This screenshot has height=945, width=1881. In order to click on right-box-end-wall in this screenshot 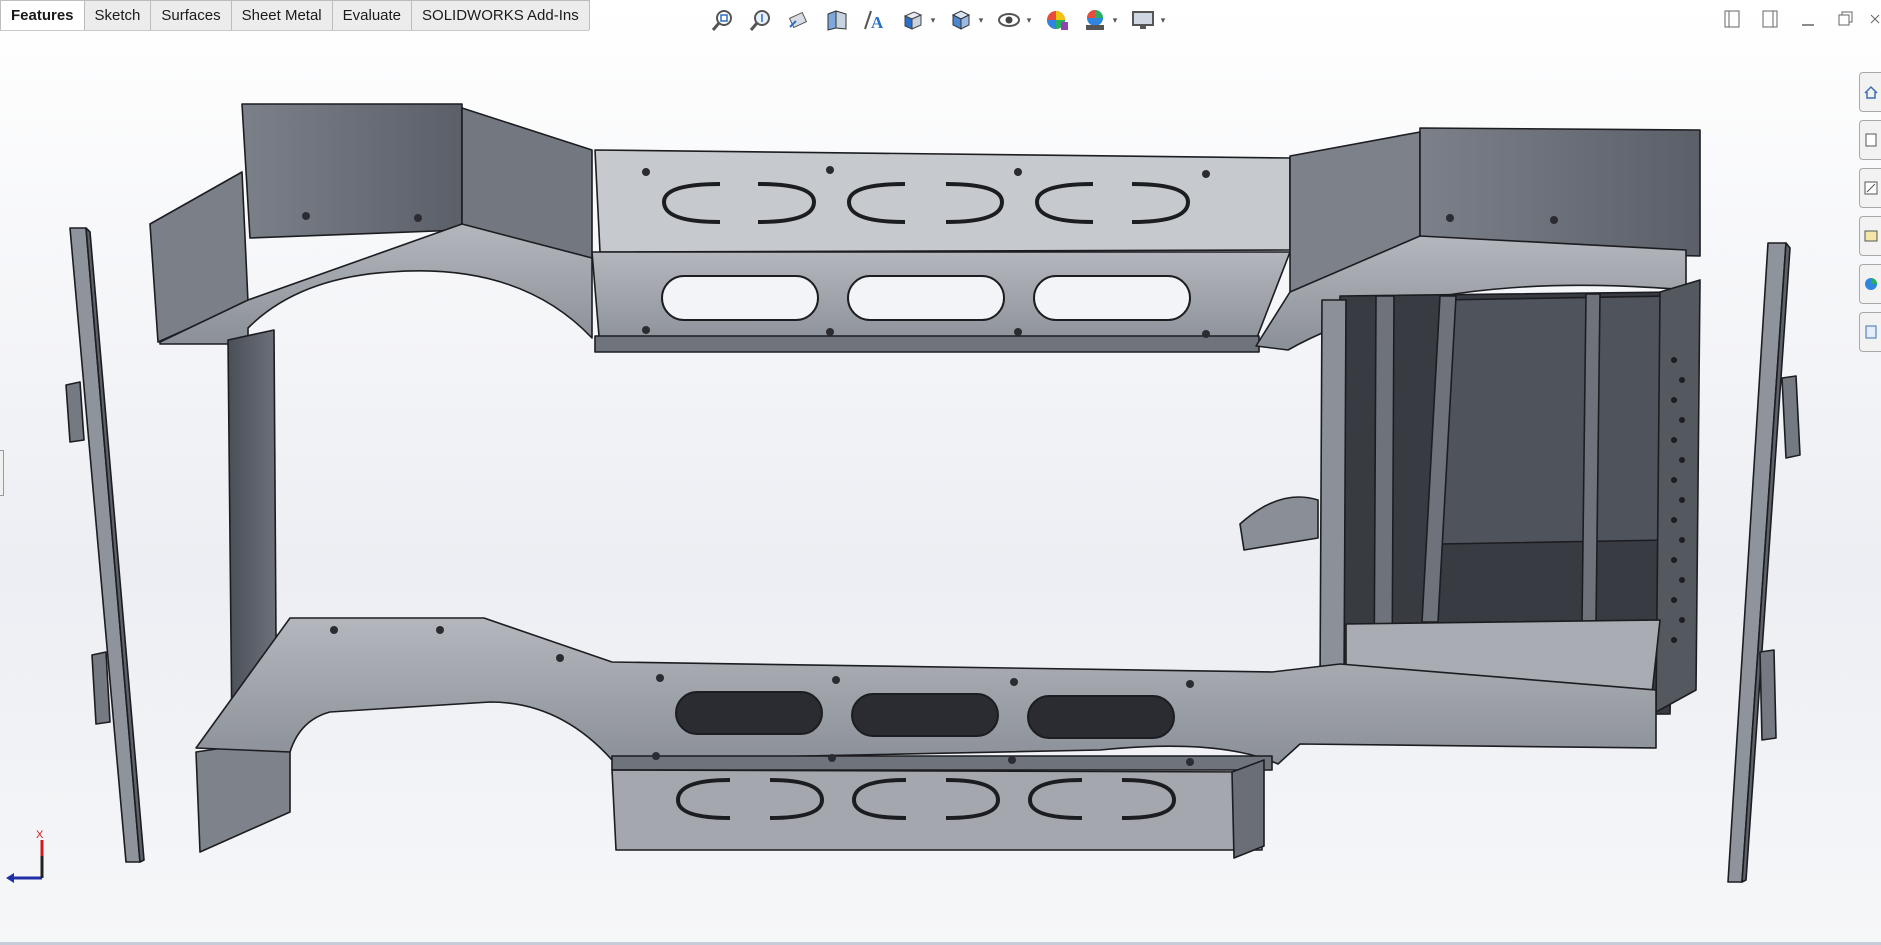, I will do `click(1678, 496)`.